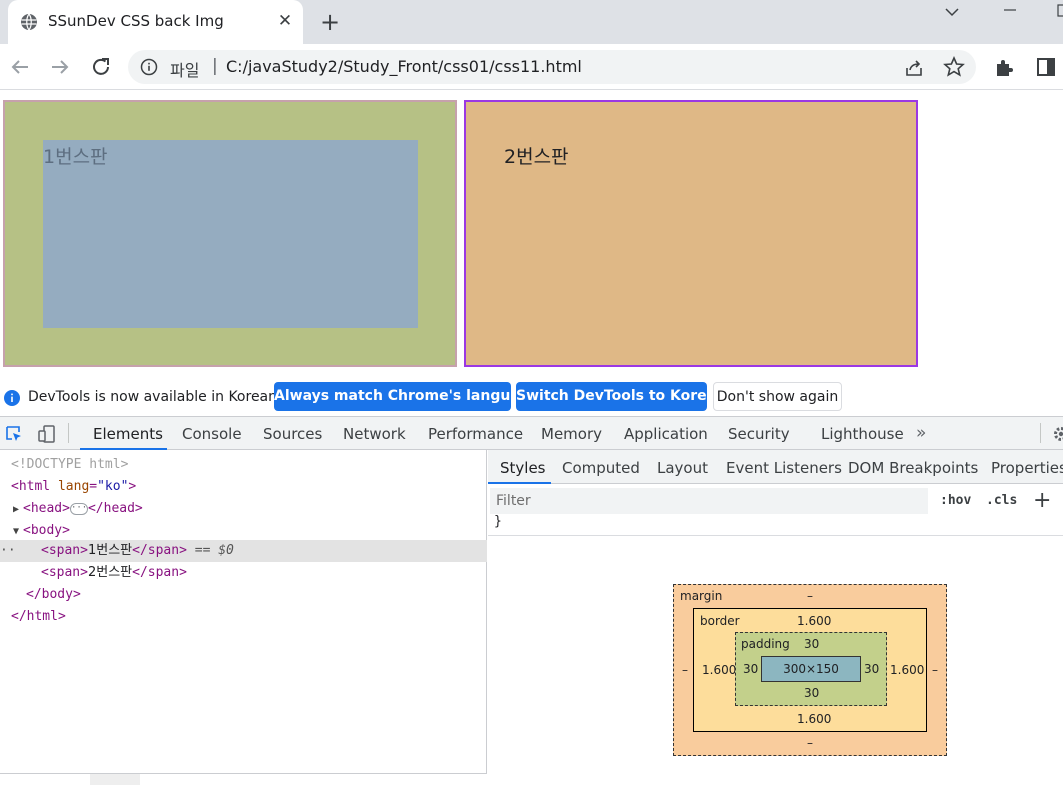  What do you see at coordinates (18, 510) in the screenshot?
I see `expand-triangle-icon: ▶` at bounding box center [18, 510].